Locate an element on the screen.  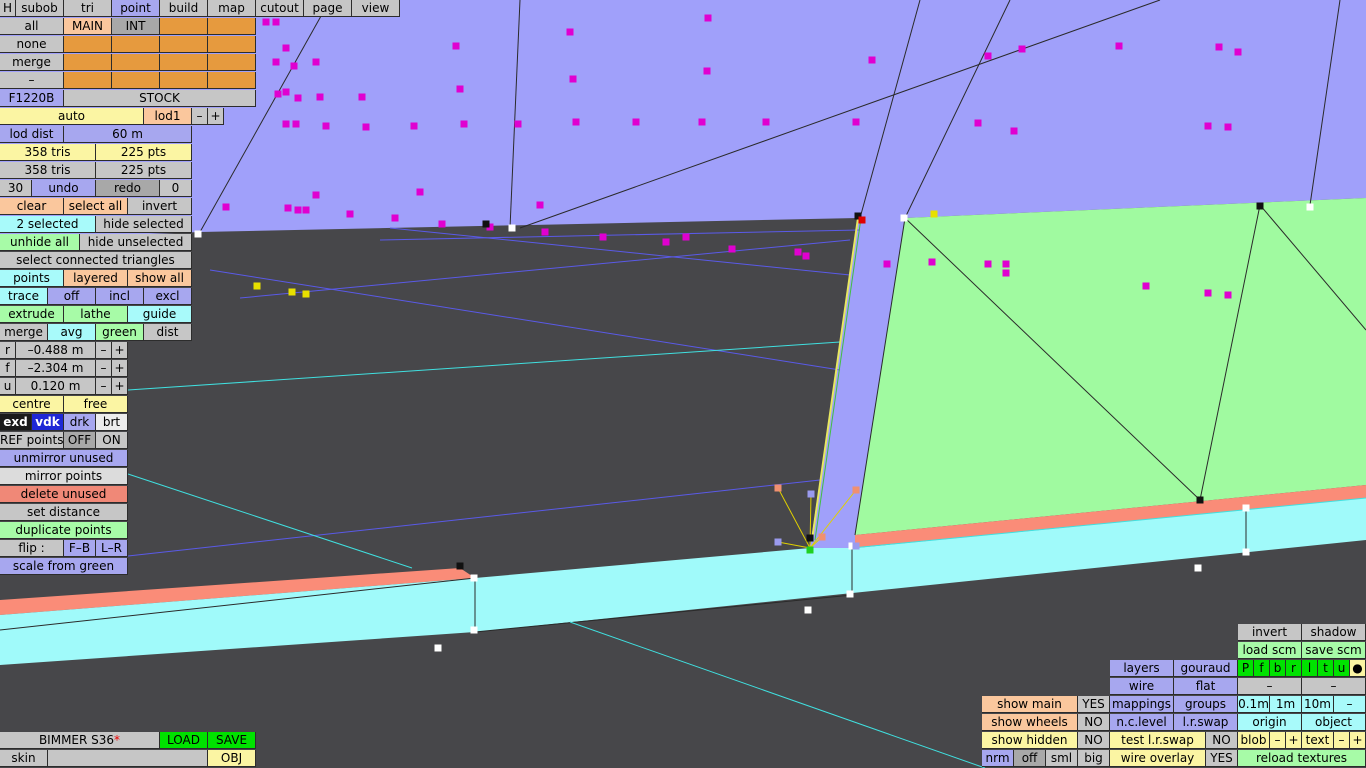
set-distance-button: set distance is located at coordinates (64, 512).